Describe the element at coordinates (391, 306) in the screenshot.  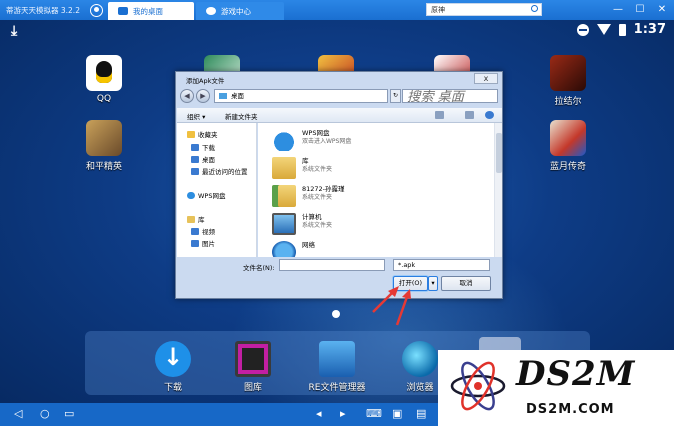
I see `annotation-arrows` at that location.